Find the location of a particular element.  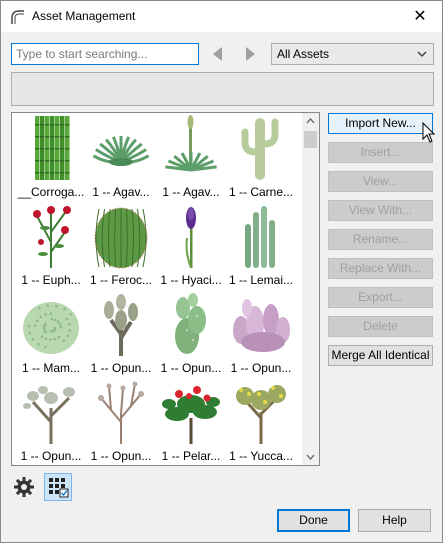

vertical-scrollbar is located at coordinates (310, 289).